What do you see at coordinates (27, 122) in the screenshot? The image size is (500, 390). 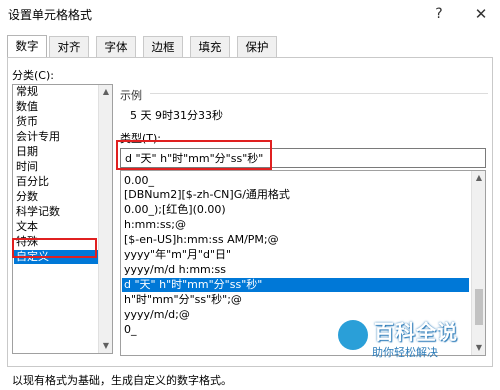 I see `category-item-currency: 货币` at bounding box center [27, 122].